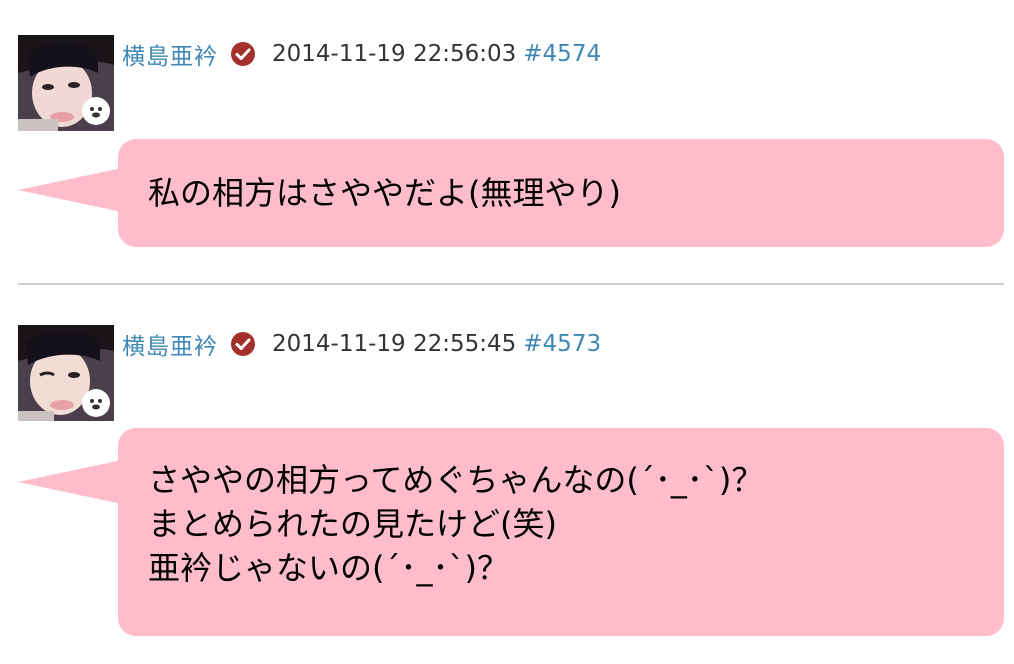 This screenshot has height=664, width=1014. What do you see at coordinates (352, 524) in the screenshot?
I see `message-line: まとめられたの見たけど(笑)` at bounding box center [352, 524].